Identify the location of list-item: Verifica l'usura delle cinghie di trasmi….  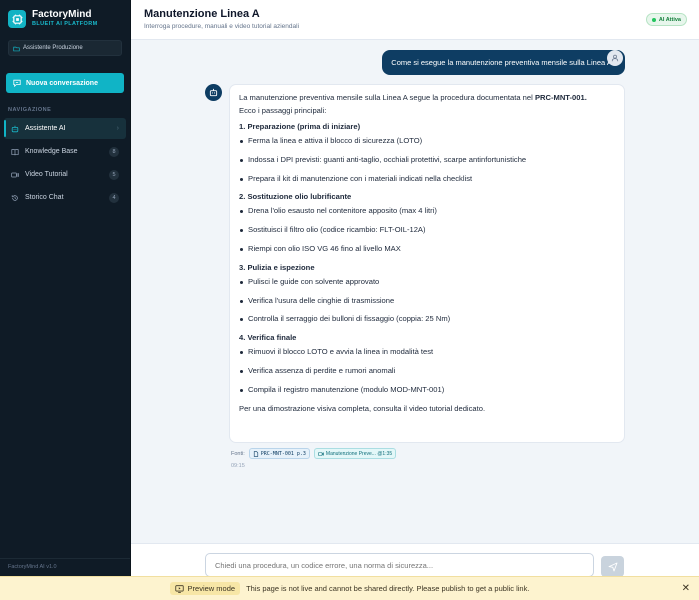
(427, 301).